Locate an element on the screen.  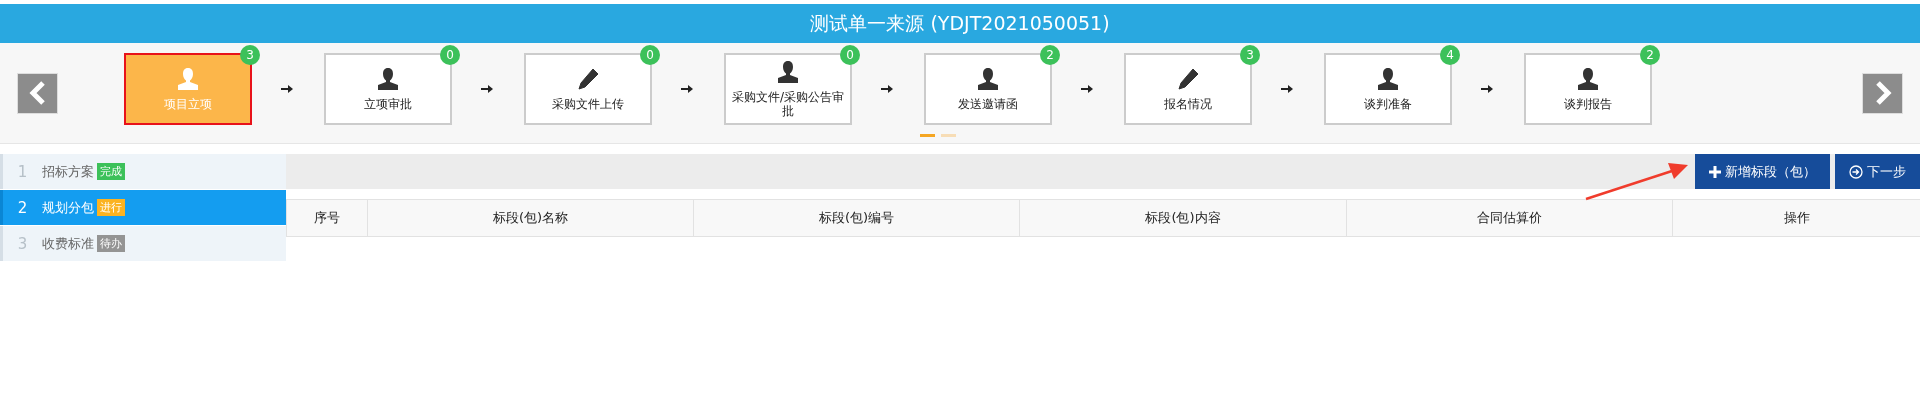
plus-icon is located at coordinates (1715, 171).